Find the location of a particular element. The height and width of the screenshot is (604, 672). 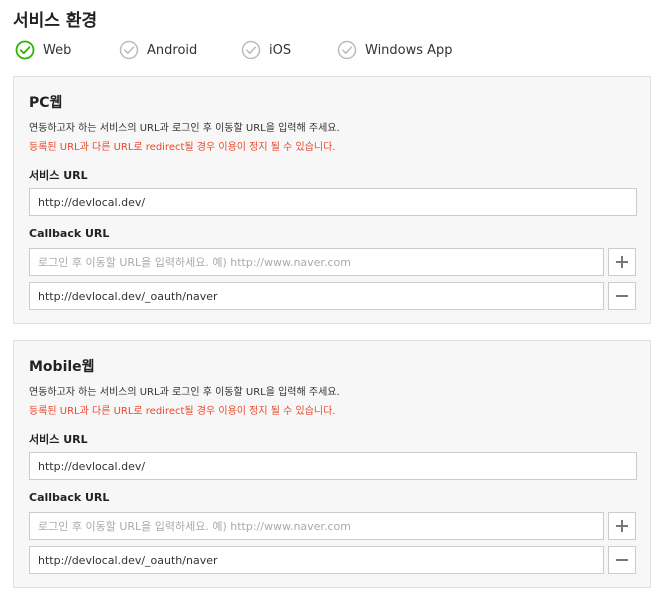

pc-service-url-label: 서비스 URL is located at coordinates (58, 175).